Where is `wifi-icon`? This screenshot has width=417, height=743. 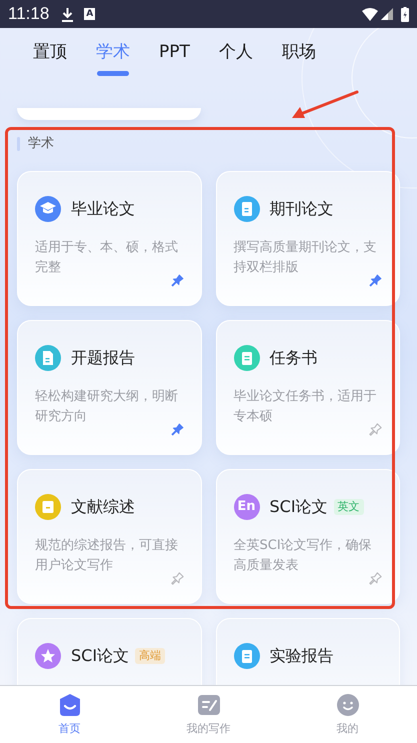
wifi-icon is located at coordinates (370, 14).